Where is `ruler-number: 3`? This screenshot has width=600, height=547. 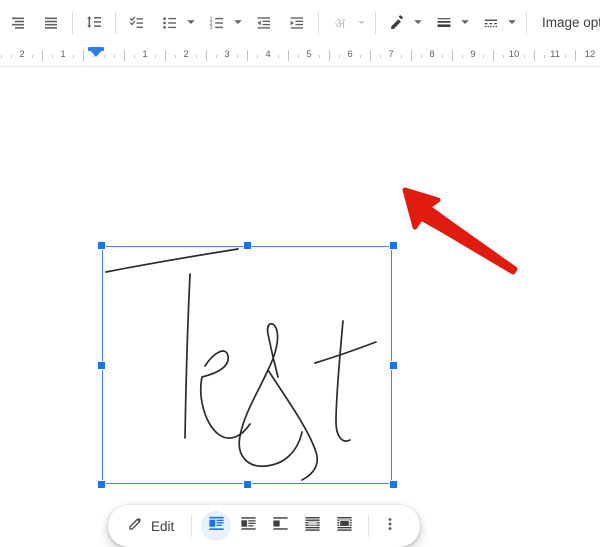
ruler-number: 3 is located at coordinates (227, 54).